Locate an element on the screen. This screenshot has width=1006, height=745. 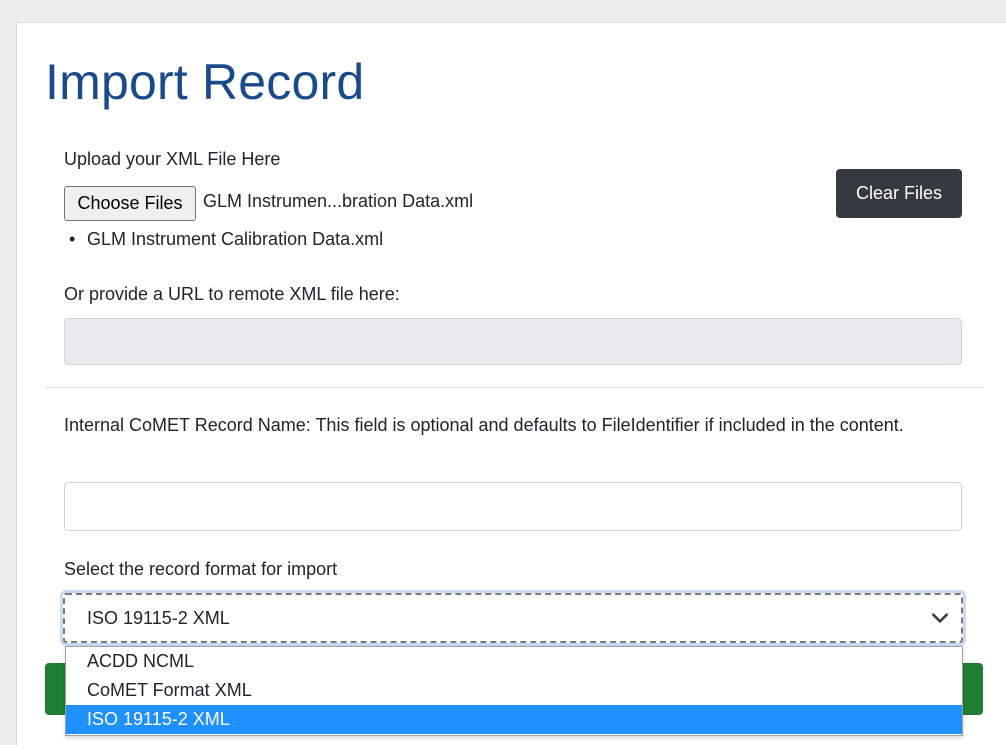
format-option-iso-19115-2: ISO 19115-2 XML is located at coordinates (514, 719).